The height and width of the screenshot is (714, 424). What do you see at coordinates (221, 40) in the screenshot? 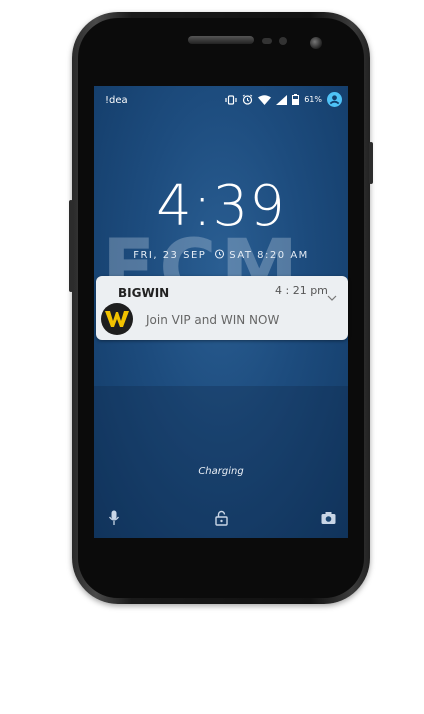
I see `earpiece-speaker` at bounding box center [221, 40].